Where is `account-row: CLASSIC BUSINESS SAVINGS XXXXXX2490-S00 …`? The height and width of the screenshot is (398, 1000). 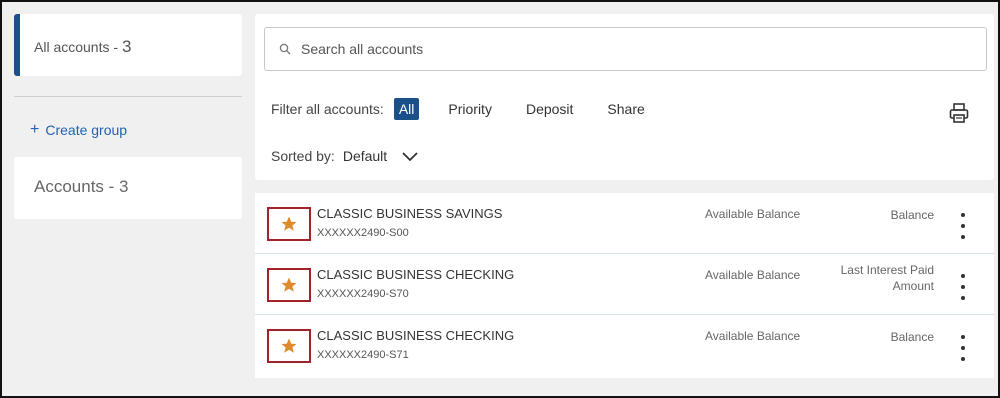 account-row: CLASSIC BUSINESS SAVINGS XXXXXX2490-S00 … is located at coordinates (624, 223).